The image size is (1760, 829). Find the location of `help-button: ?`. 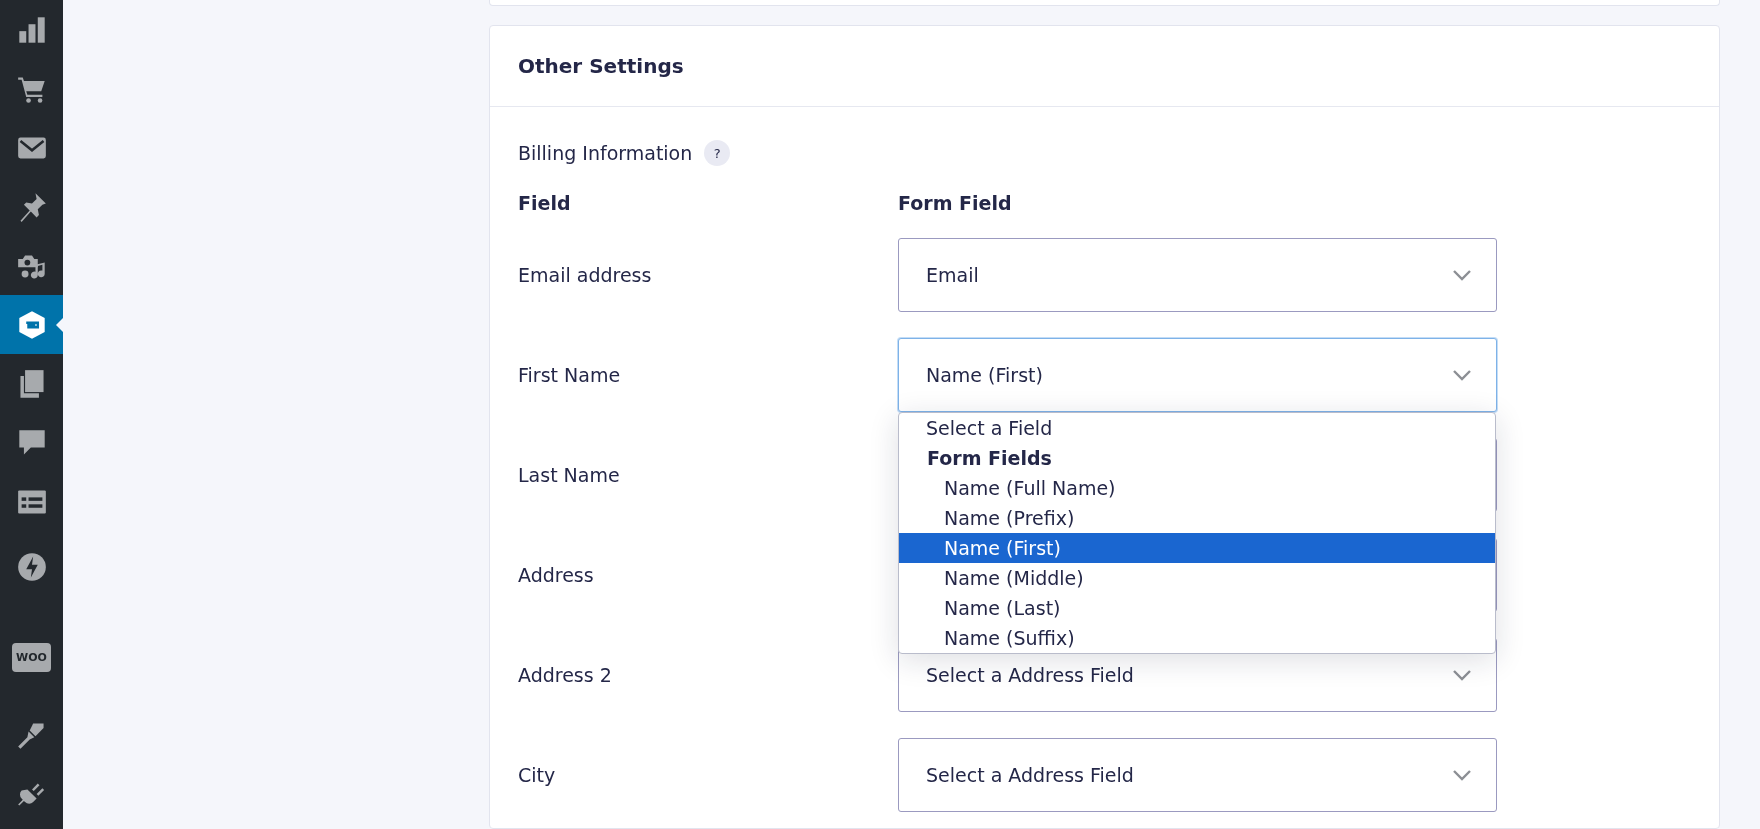

help-button: ? is located at coordinates (717, 153).